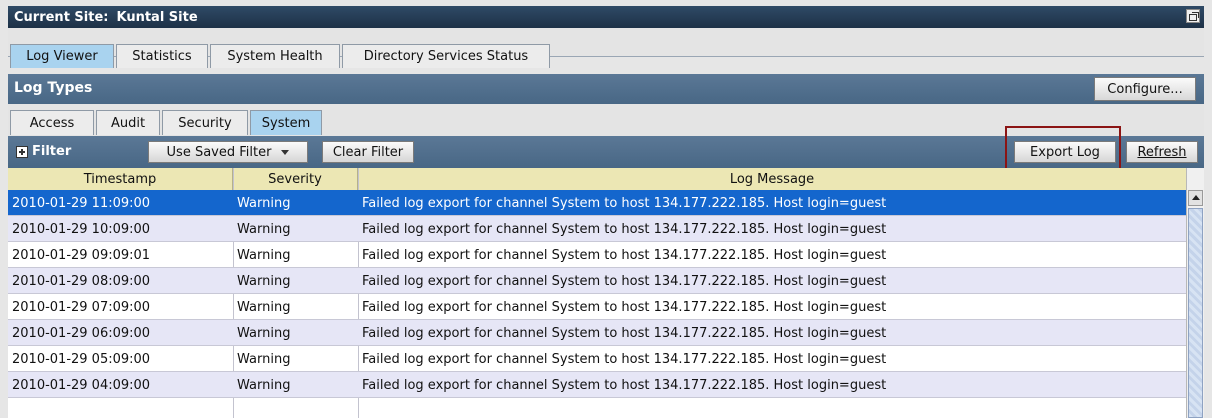 The height and width of the screenshot is (418, 1212). I want to click on tab-directory-services-status: Directory Services Status, so click(446, 56).